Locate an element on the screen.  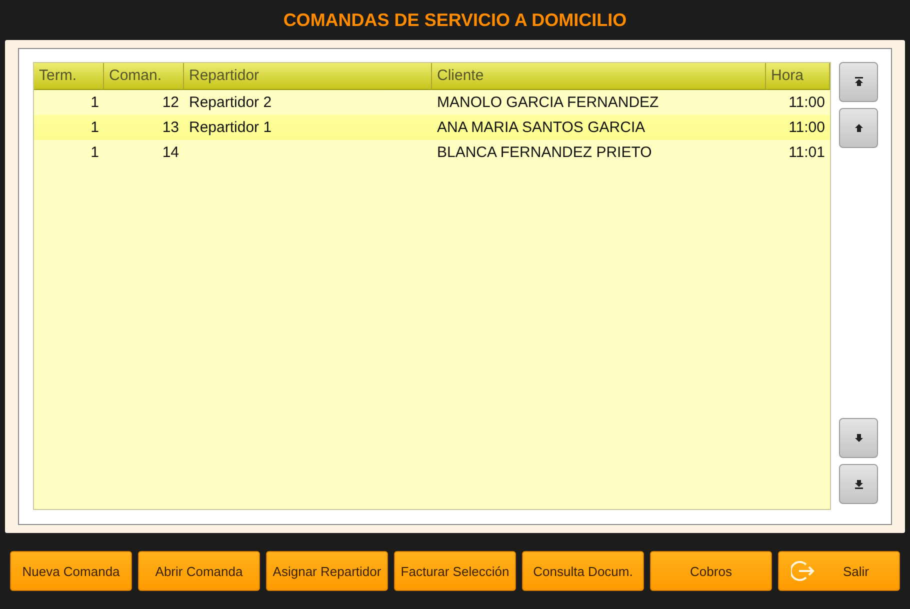
table-cell-text: BLANCA FERNANDEZ PRIETO is located at coordinates (544, 152).